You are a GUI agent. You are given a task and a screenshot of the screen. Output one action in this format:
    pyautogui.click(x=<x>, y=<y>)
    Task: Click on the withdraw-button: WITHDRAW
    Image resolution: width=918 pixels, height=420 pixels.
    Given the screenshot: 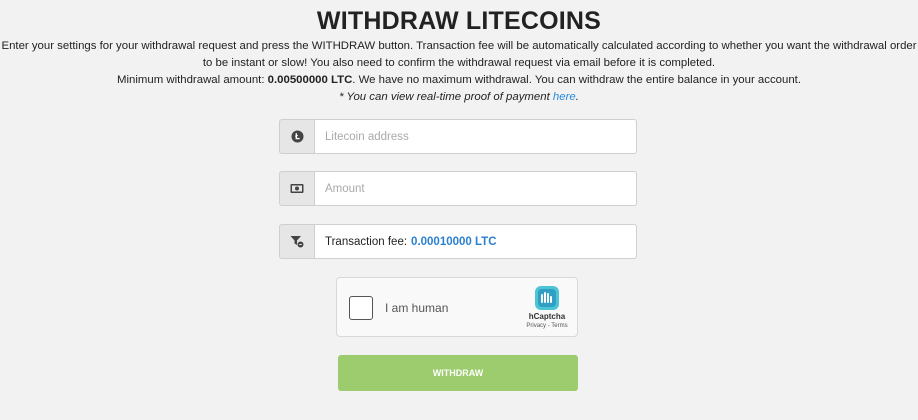 What is the action you would take?
    pyautogui.click(x=458, y=373)
    